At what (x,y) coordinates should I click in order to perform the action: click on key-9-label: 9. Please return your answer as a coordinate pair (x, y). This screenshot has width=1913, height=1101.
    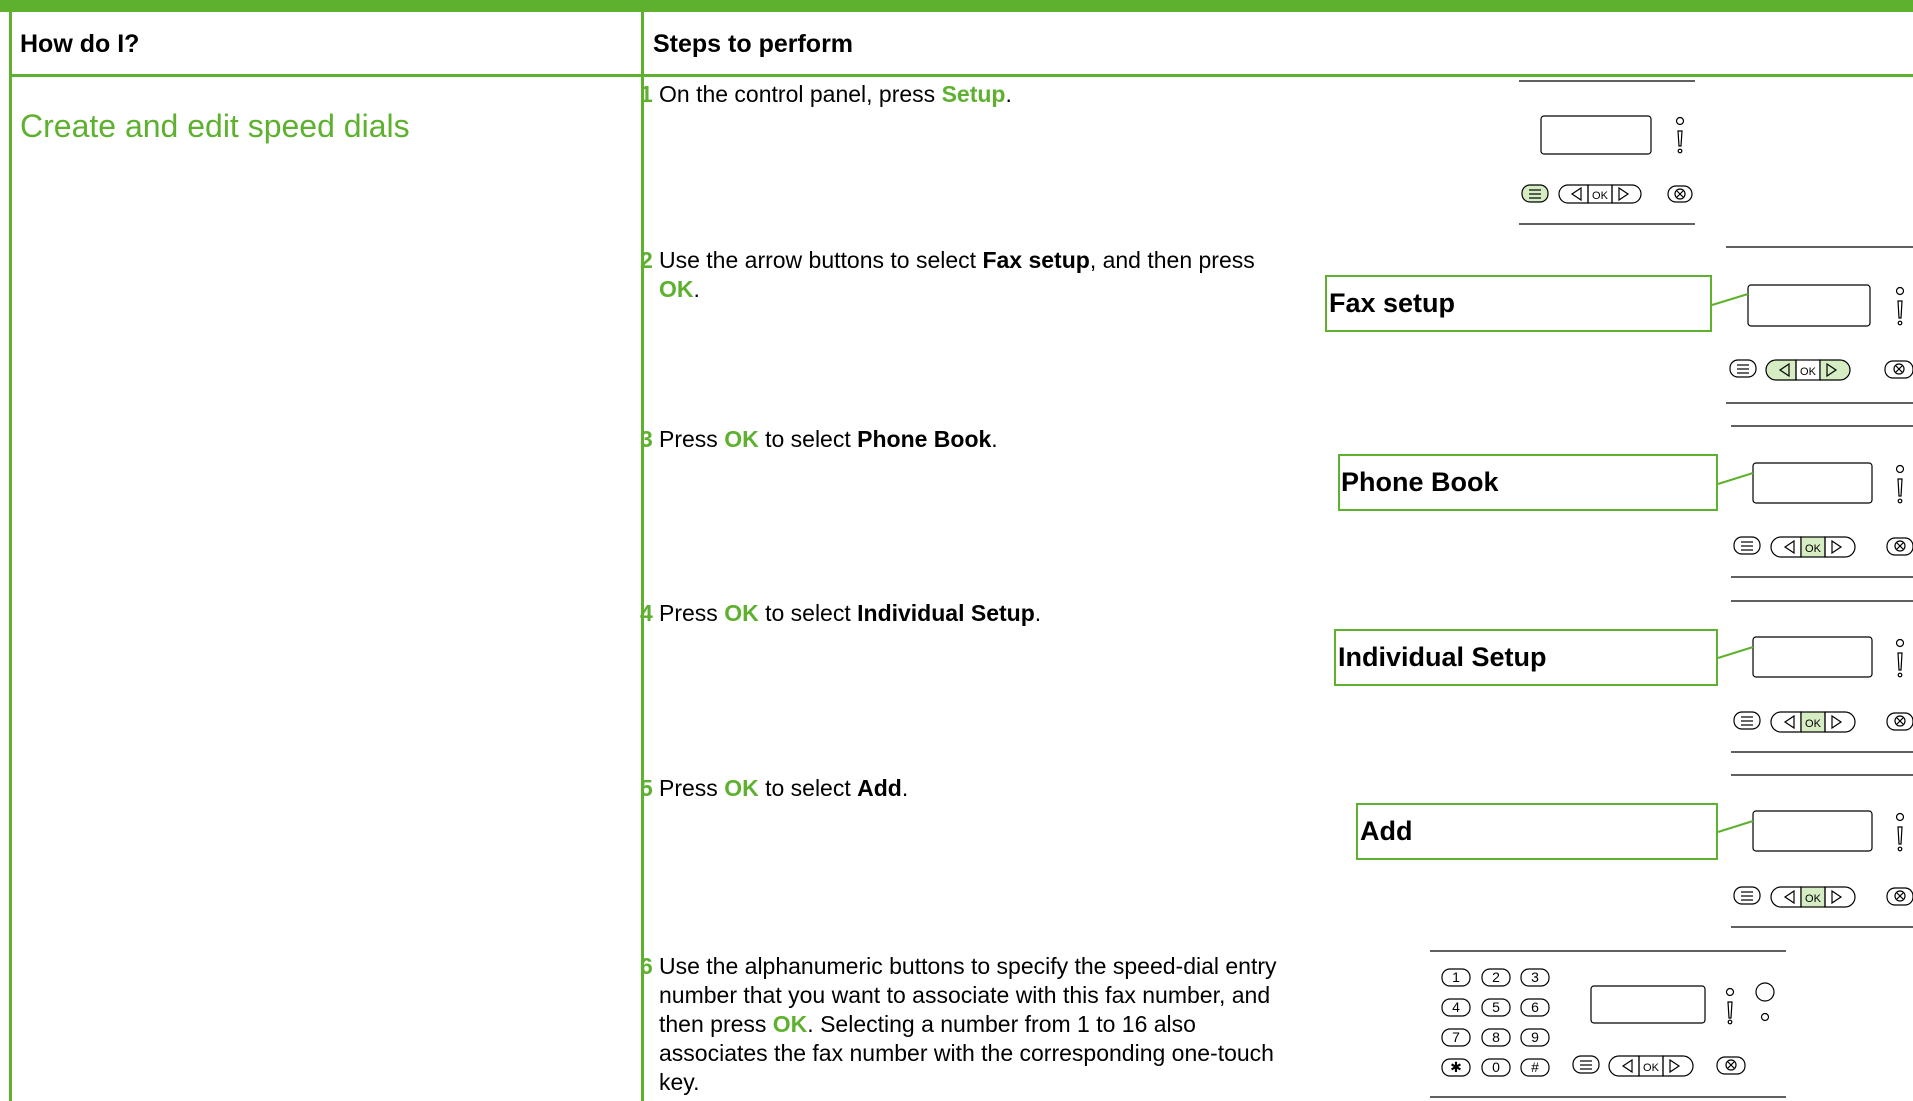
    Looking at the image, I should click on (1535, 1037).